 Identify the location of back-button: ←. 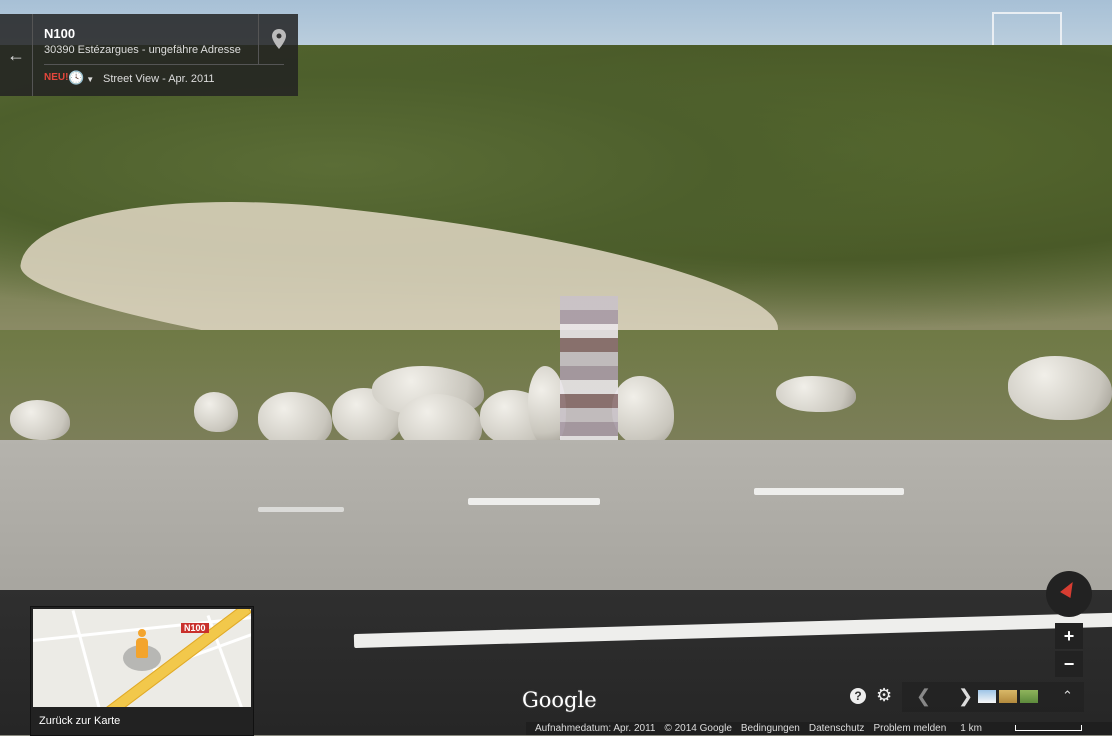
(16, 55).